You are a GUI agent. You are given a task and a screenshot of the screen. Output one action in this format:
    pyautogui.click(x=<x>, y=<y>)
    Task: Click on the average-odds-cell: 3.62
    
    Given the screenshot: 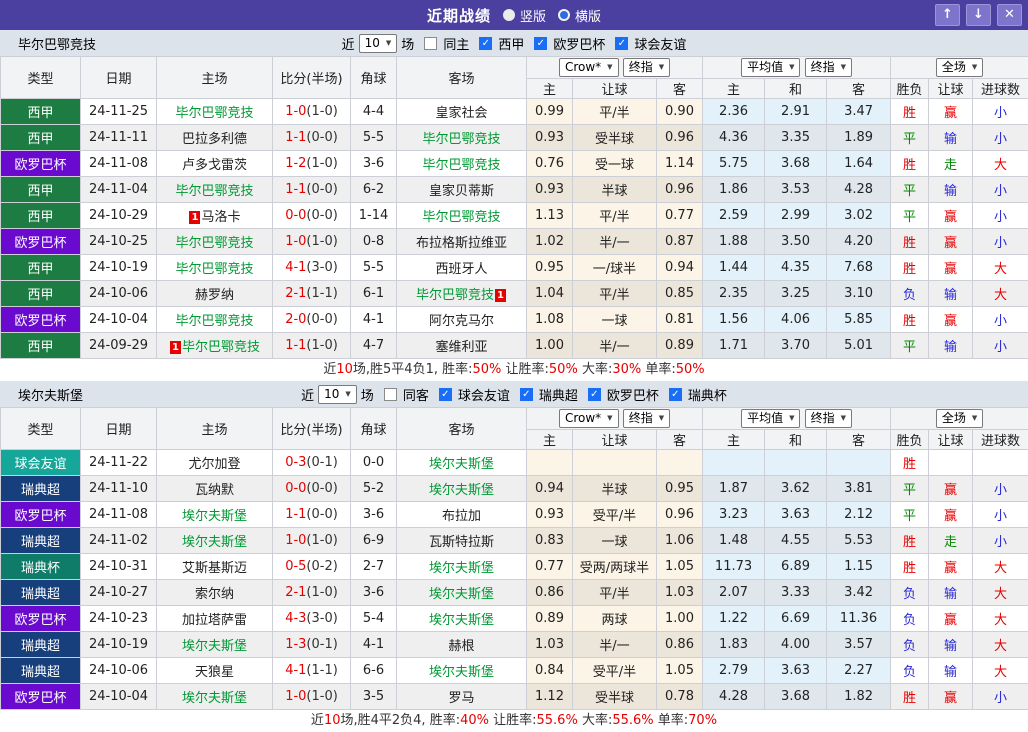 What is the action you would take?
    pyautogui.click(x=796, y=488)
    